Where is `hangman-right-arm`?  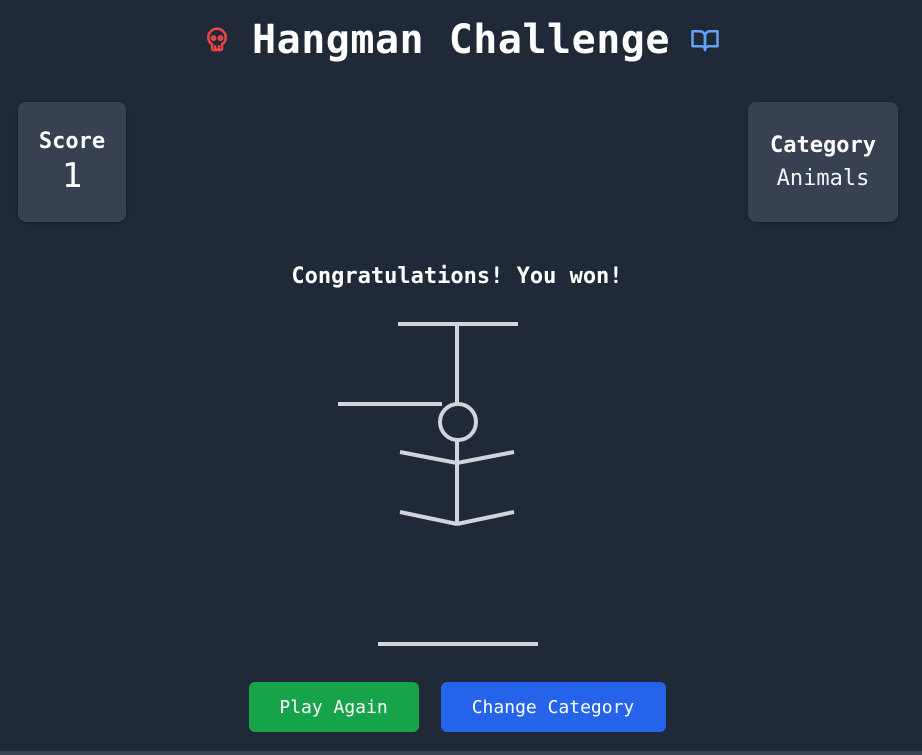
hangman-right-arm is located at coordinates (485, 457).